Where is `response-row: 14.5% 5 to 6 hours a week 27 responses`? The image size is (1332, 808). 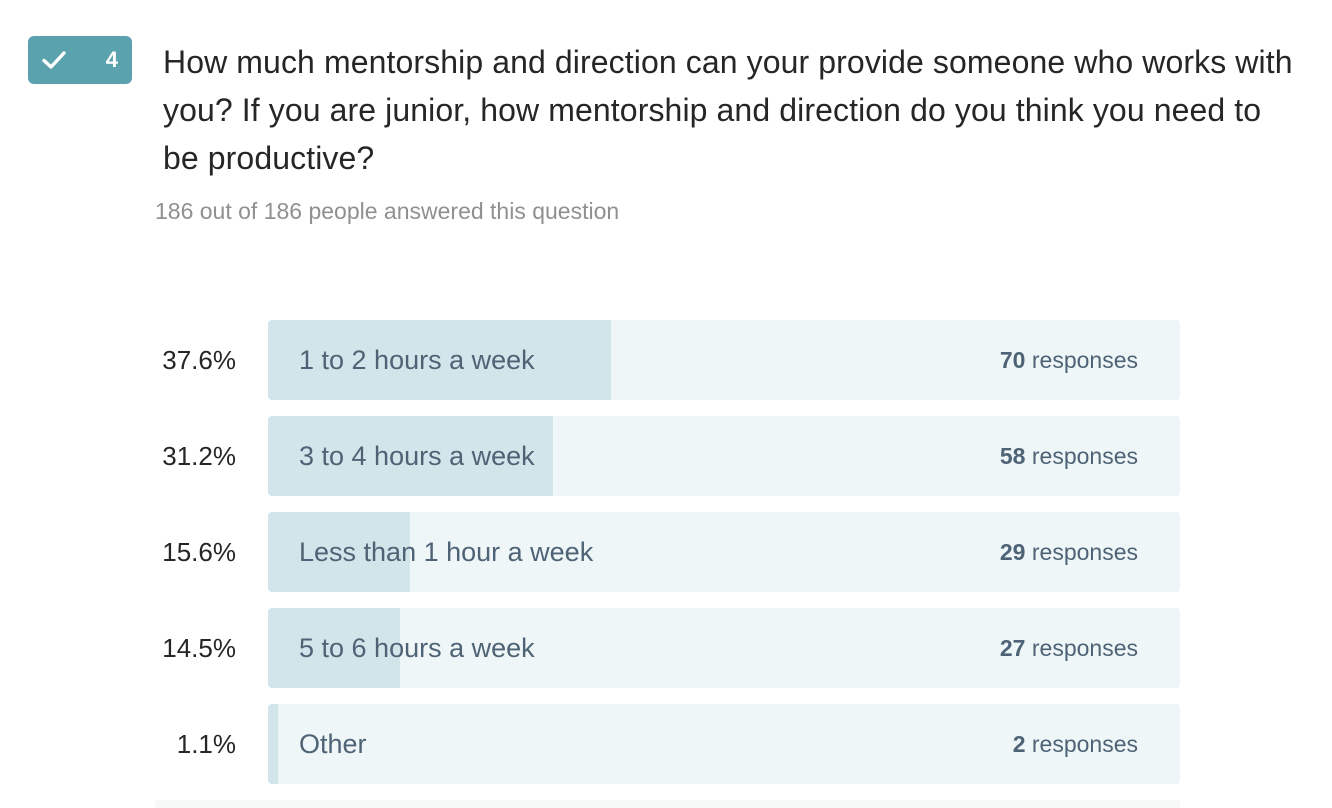 response-row: 14.5% 5 to 6 hours a week 27 responses is located at coordinates (665, 648).